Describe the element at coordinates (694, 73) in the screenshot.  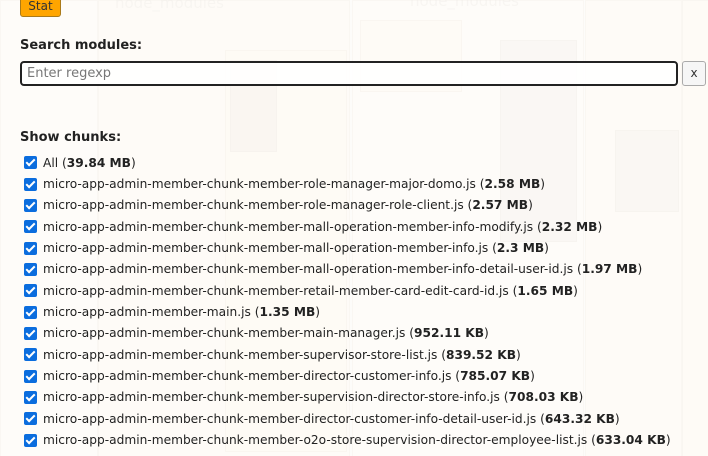
I see `clear-search-button: x` at that location.